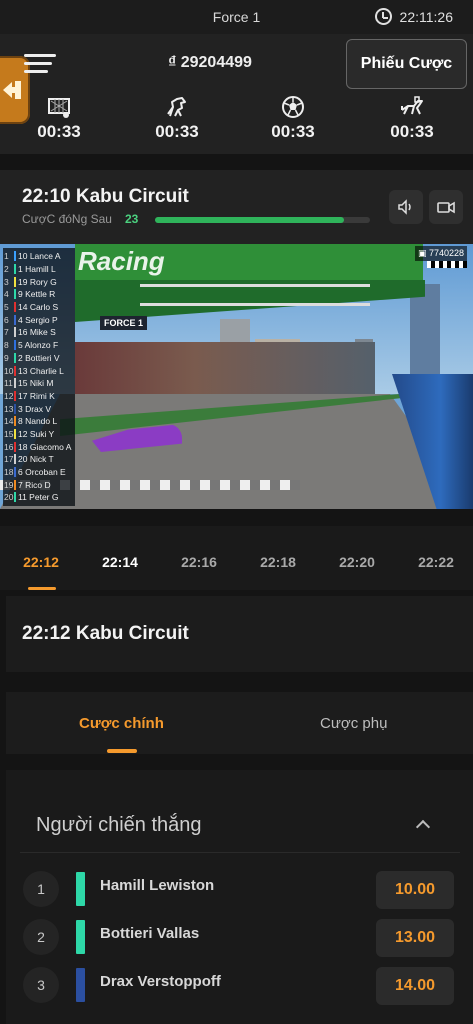  What do you see at coordinates (177, 122) in the screenshot?
I see `sport-tab-horse: 00:33` at bounding box center [177, 122].